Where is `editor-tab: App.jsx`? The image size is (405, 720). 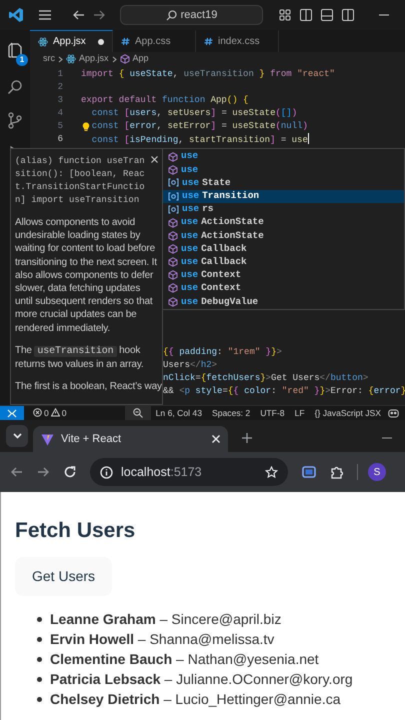 editor-tab: App.jsx is located at coordinates (71, 41).